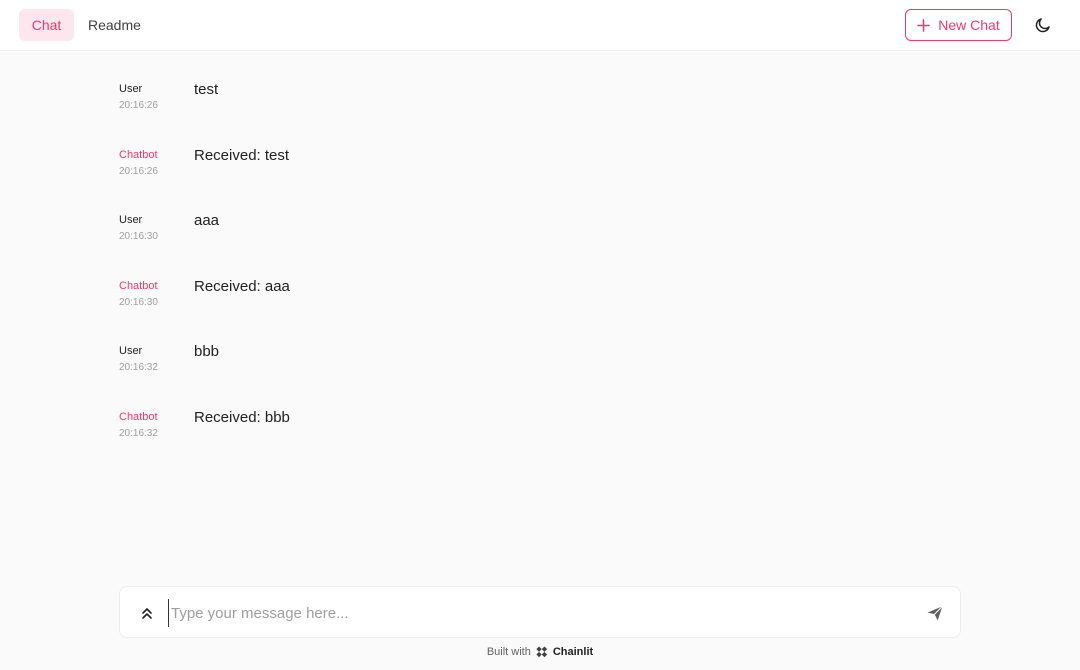 The height and width of the screenshot is (670, 1080). I want to click on message-item: User 20:16:30 aaa, so click(539, 238).